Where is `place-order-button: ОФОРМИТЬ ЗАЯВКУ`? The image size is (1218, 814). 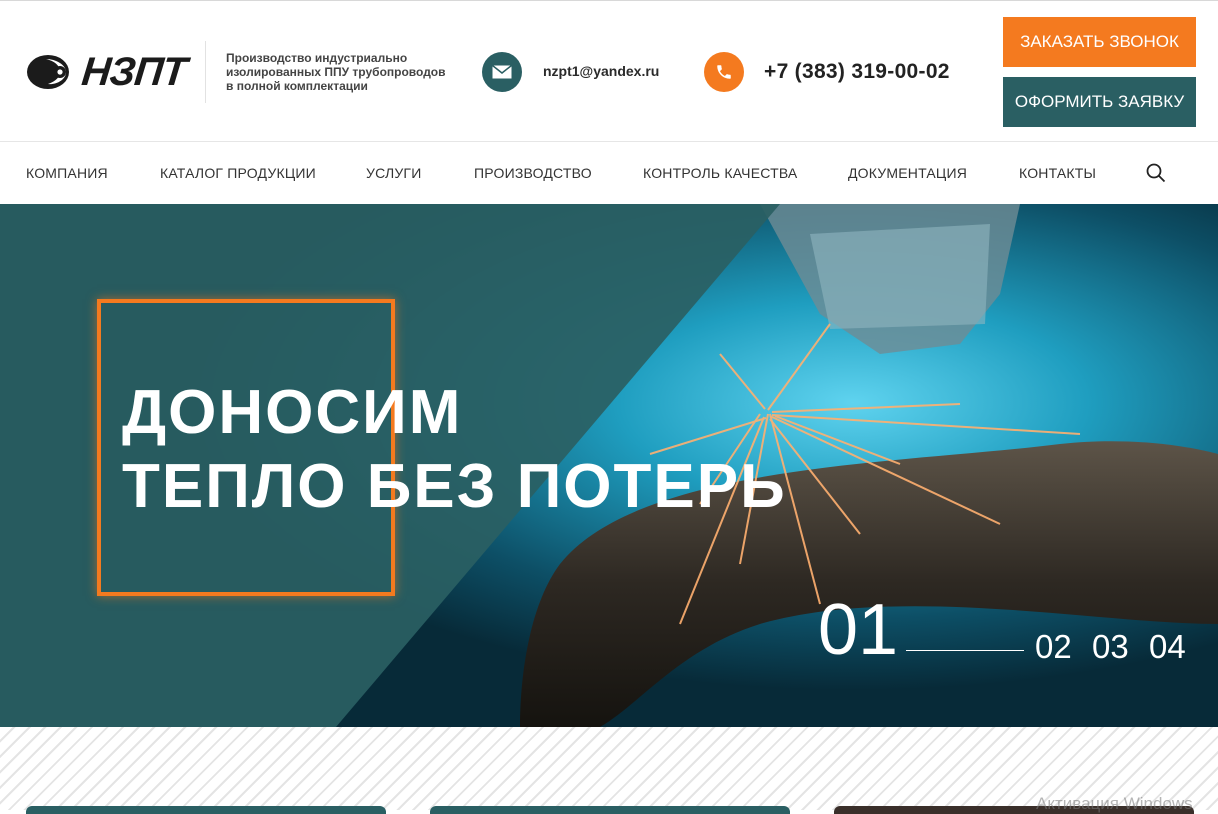
place-order-button: ОФОРМИТЬ ЗАЯВКУ is located at coordinates (1099, 102).